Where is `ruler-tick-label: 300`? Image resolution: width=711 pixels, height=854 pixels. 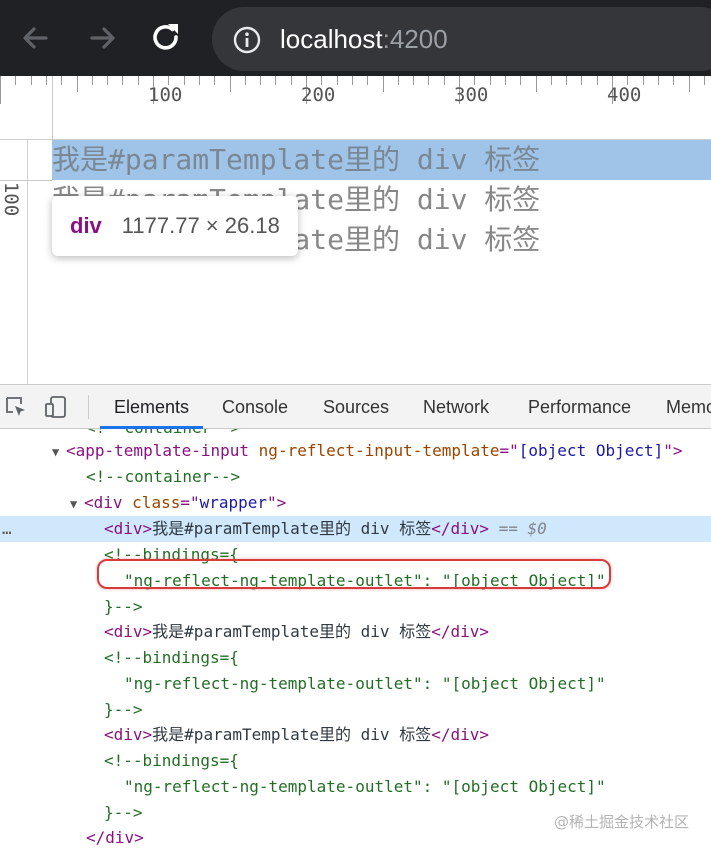
ruler-tick-label: 300 is located at coordinates (471, 95).